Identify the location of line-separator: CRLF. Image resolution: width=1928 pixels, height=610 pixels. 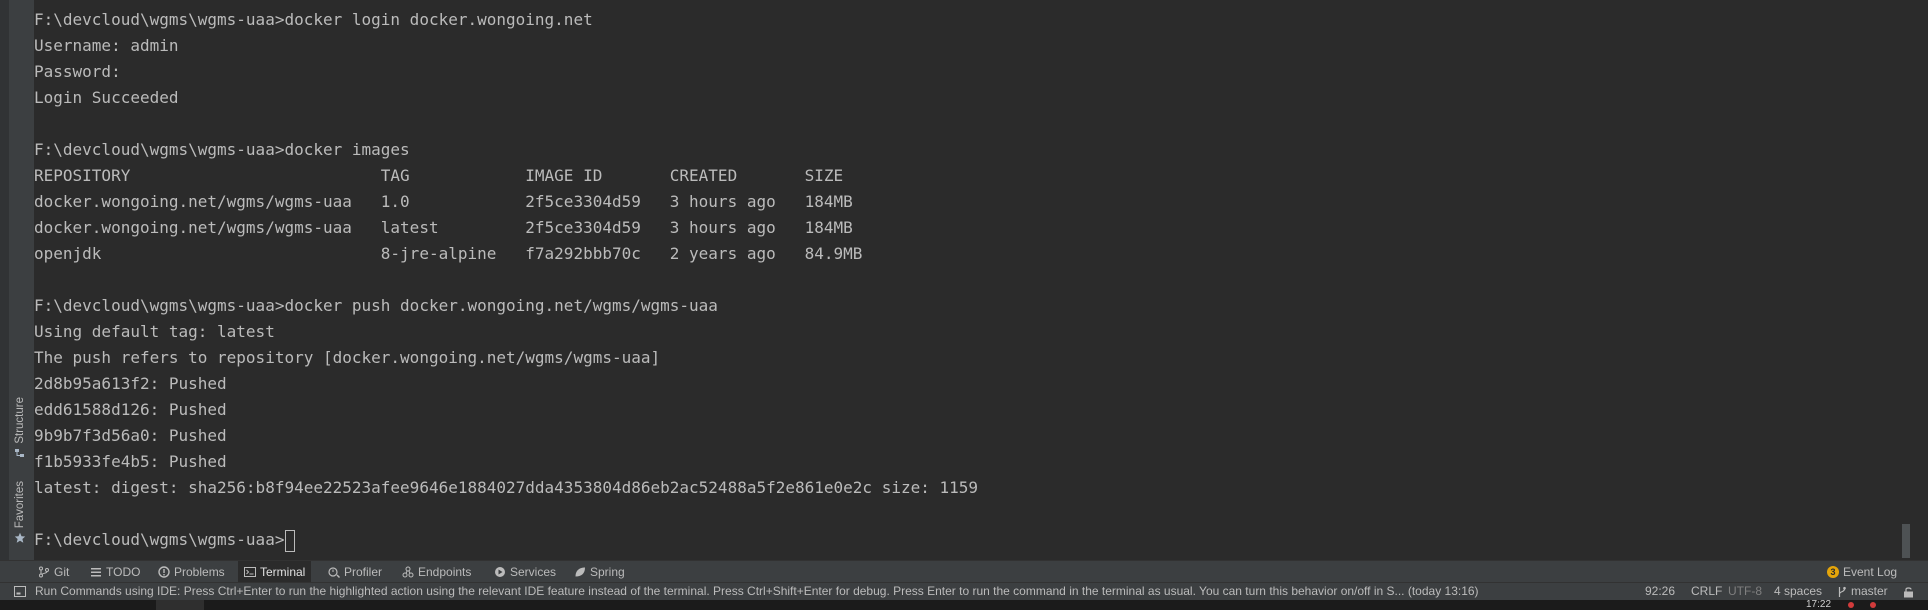
(1706, 591).